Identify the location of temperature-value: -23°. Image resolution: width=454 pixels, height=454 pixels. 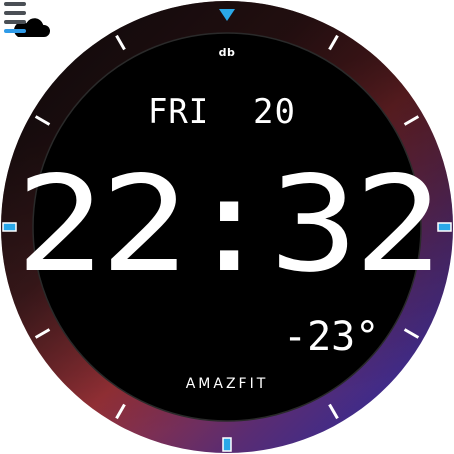
(331, 337).